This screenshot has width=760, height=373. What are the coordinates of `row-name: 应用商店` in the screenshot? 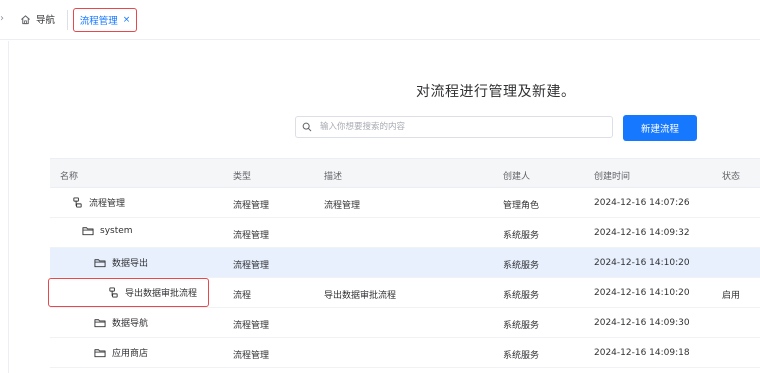 It's located at (130, 354).